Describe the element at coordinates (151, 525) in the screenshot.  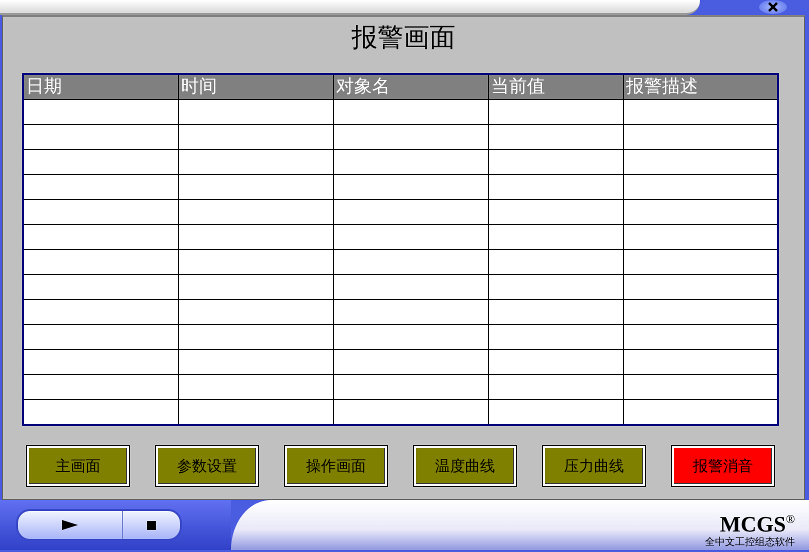
I see `stop-icon` at that location.